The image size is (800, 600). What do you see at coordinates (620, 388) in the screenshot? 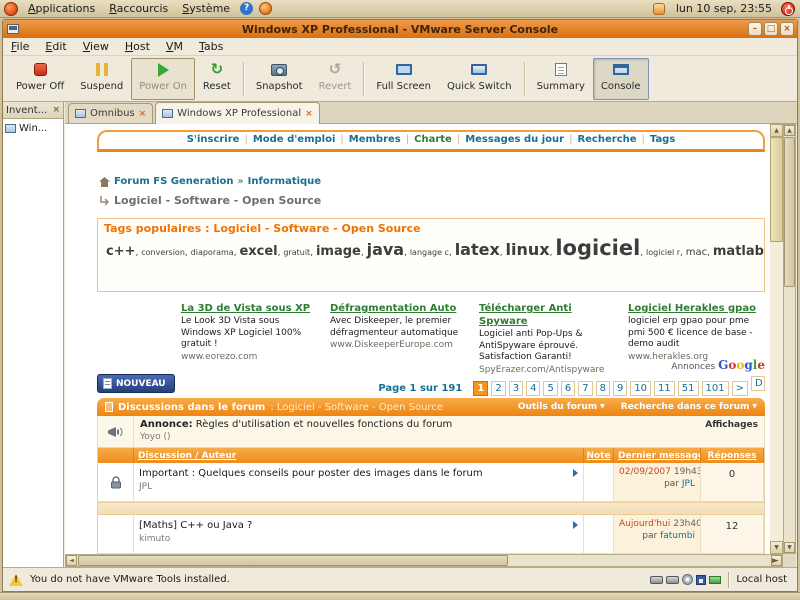
I see `page-number-link: 9` at bounding box center [620, 388].